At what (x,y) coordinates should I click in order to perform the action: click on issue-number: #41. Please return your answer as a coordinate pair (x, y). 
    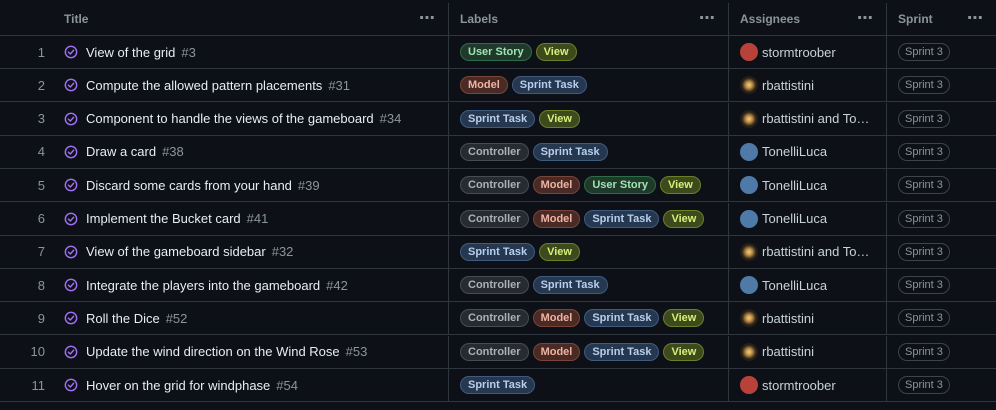
    Looking at the image, I should click on (258, 218).